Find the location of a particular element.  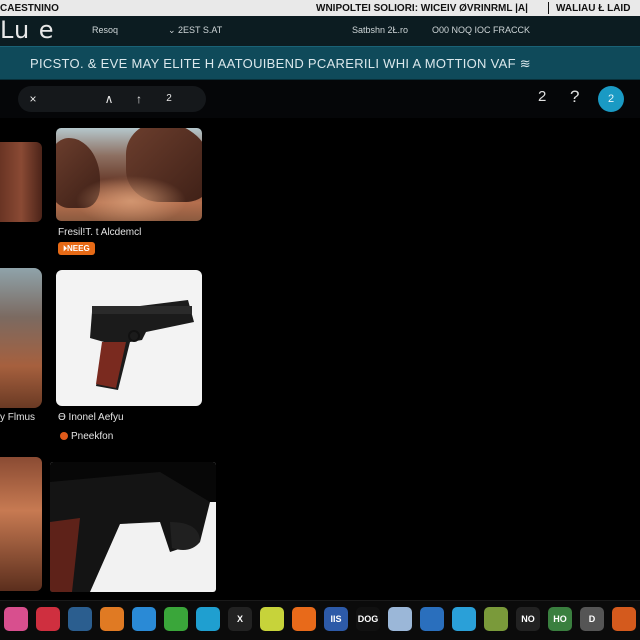

toolbar-number-button: 2 is located at coordinates (169, 99).